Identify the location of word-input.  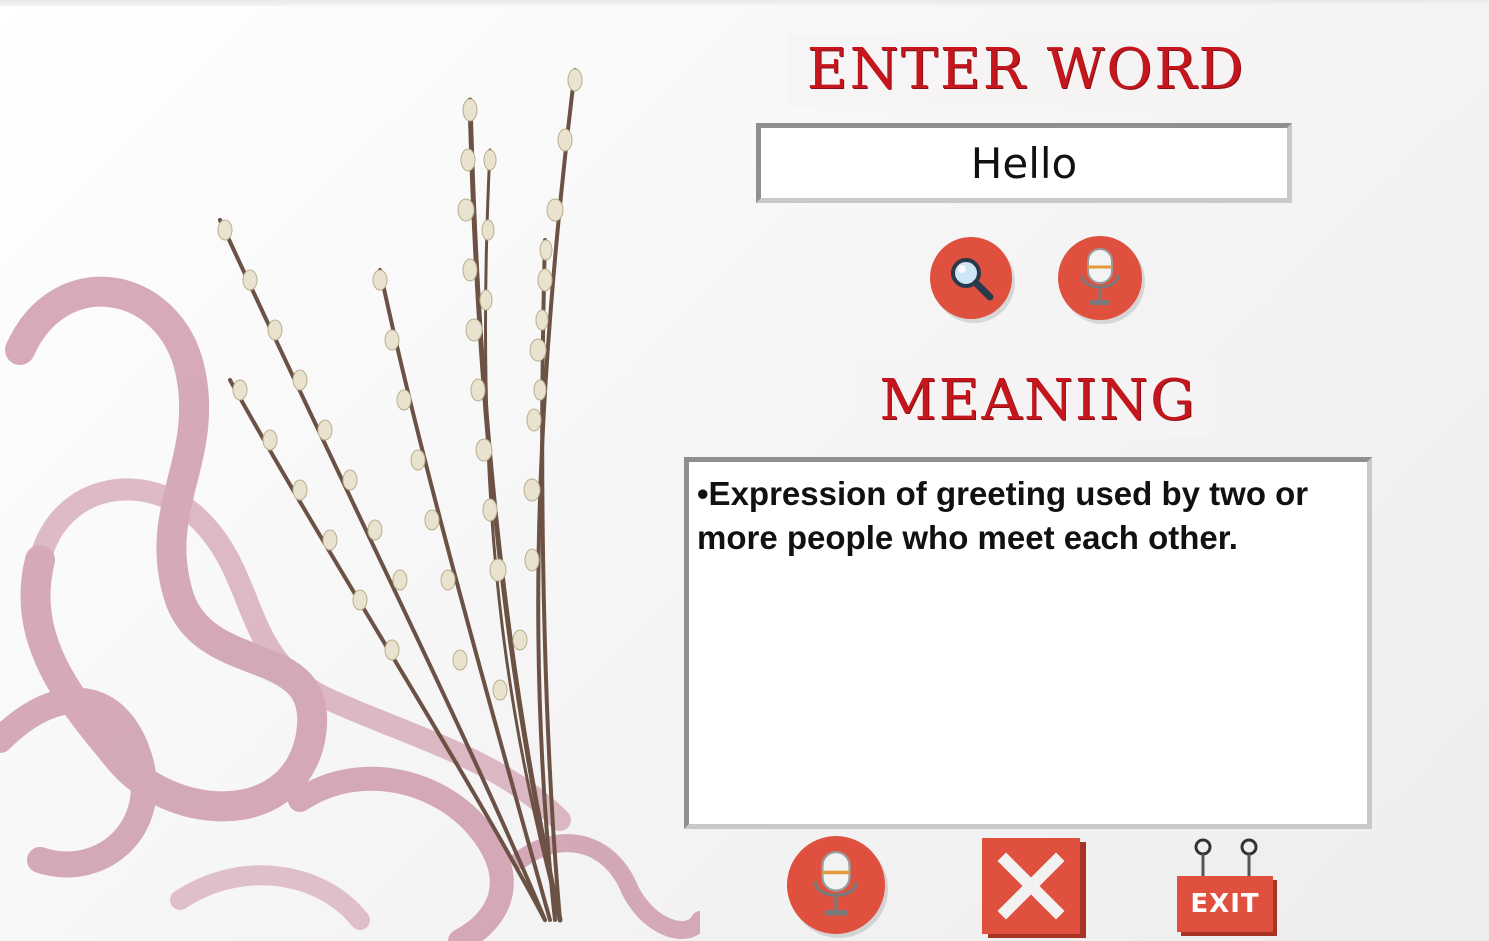
(1024, 163).